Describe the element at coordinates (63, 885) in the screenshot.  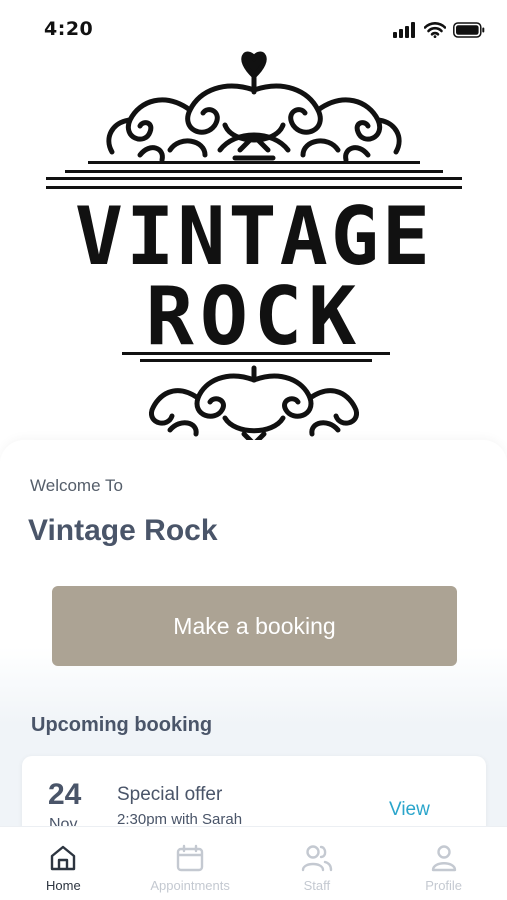
I see `tab-home-label: Home` at that location.